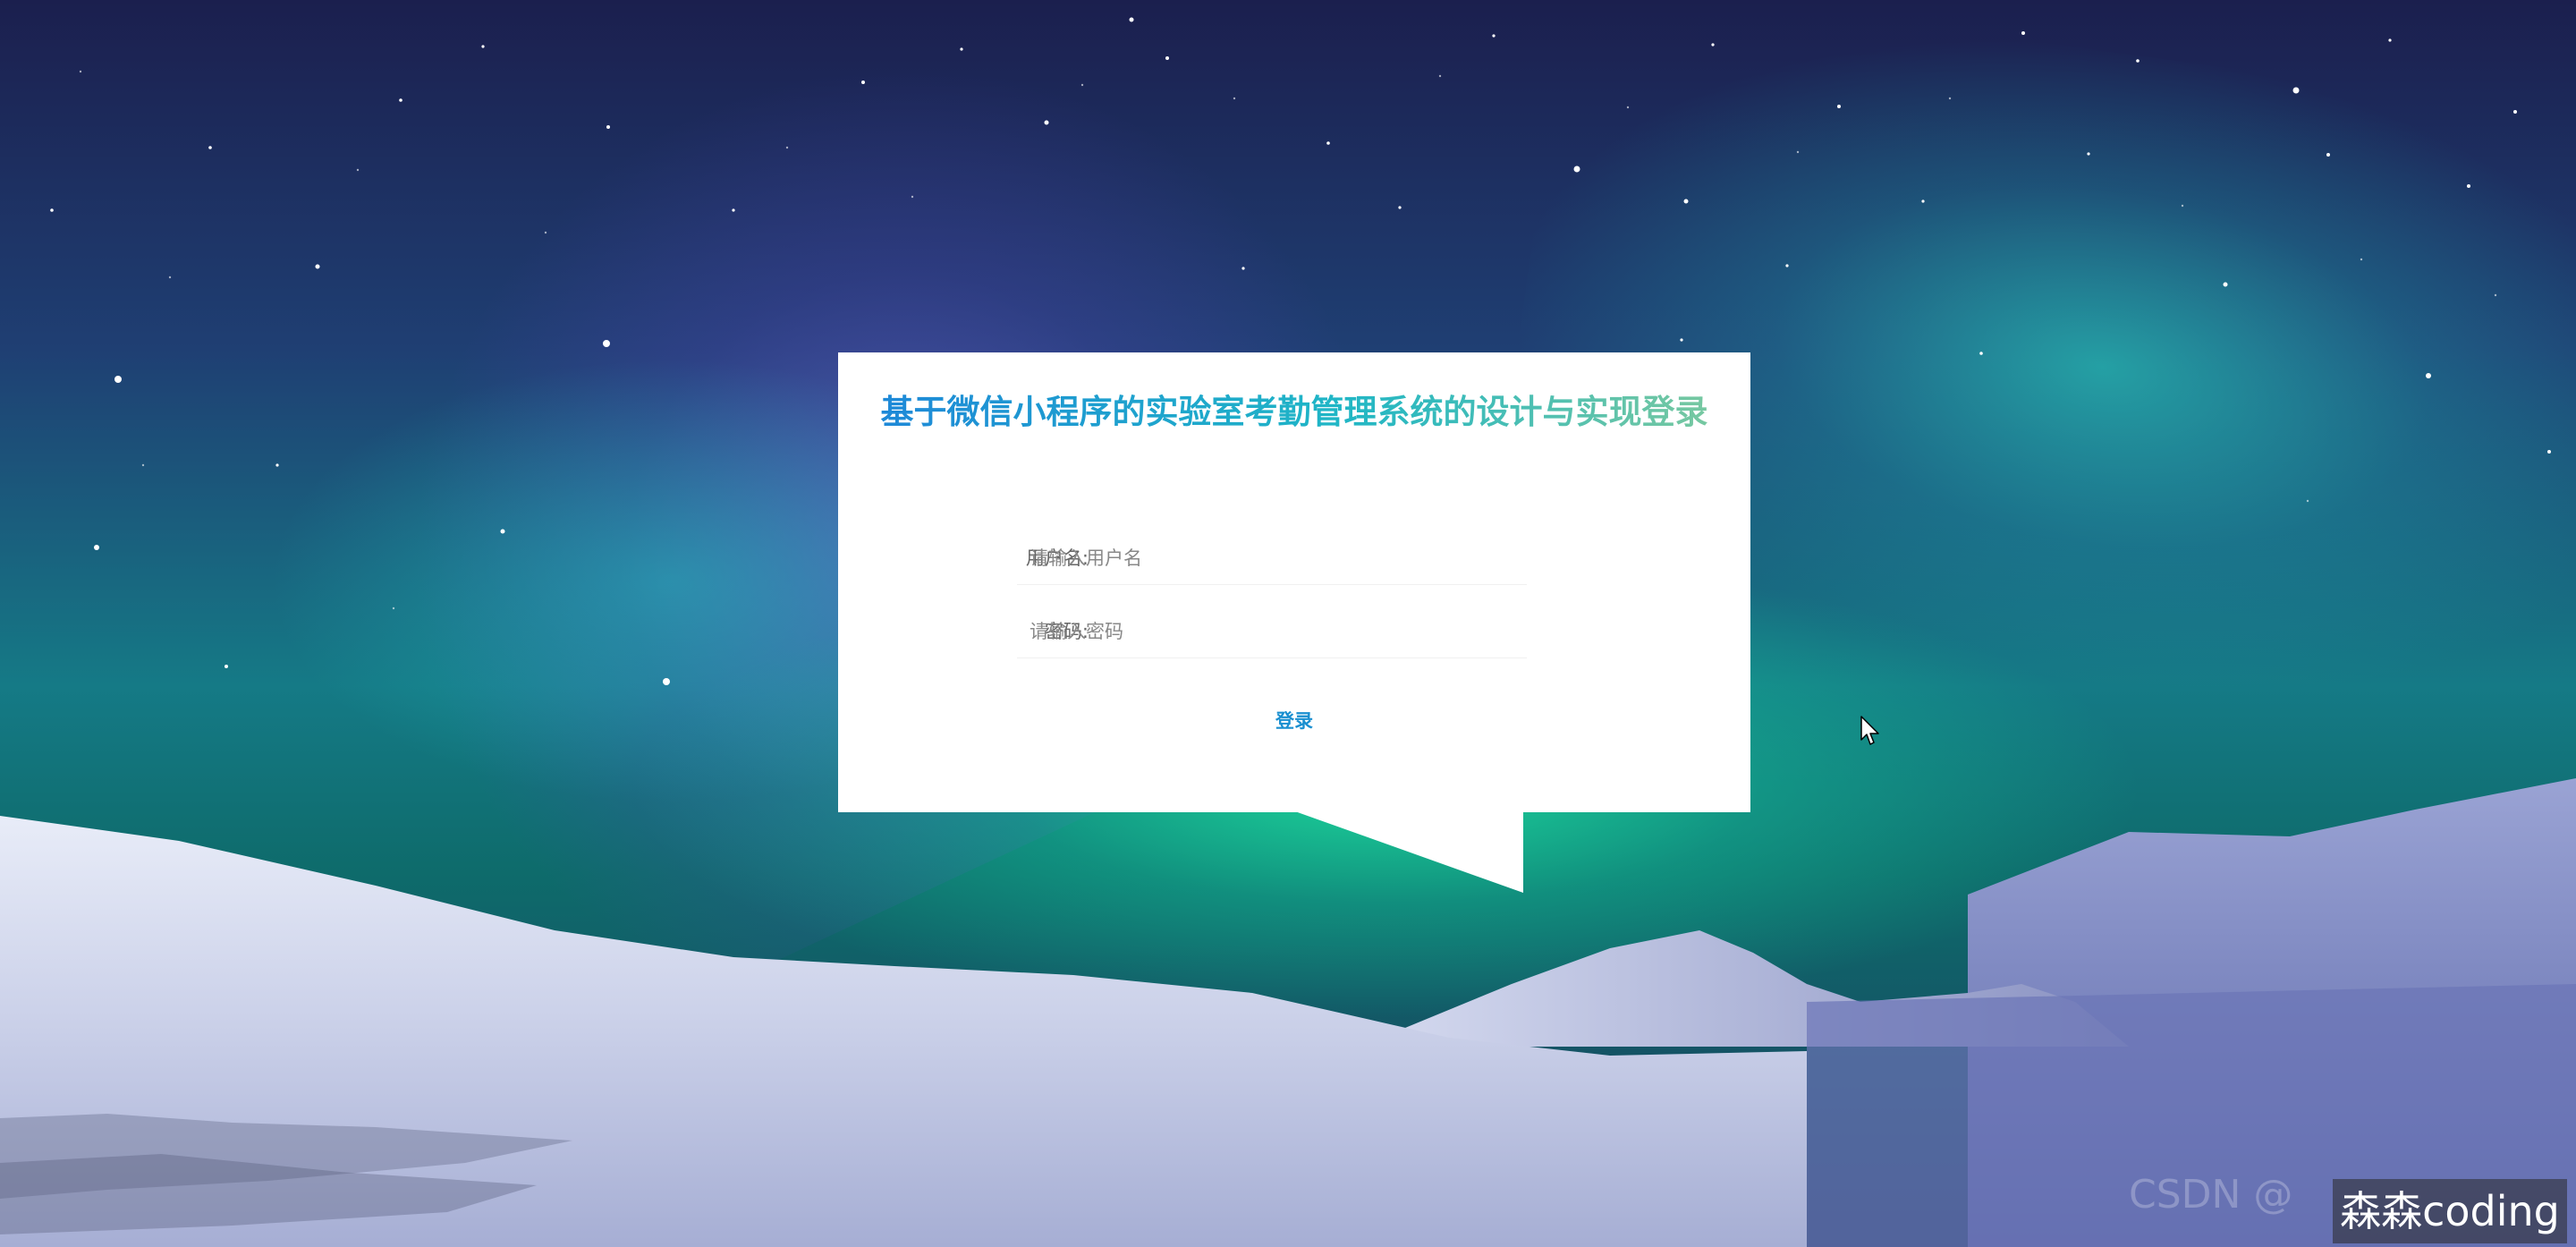 The height and width of the screenshot is (1247, 2576). I want to click on username-input, so click(1272, 558).